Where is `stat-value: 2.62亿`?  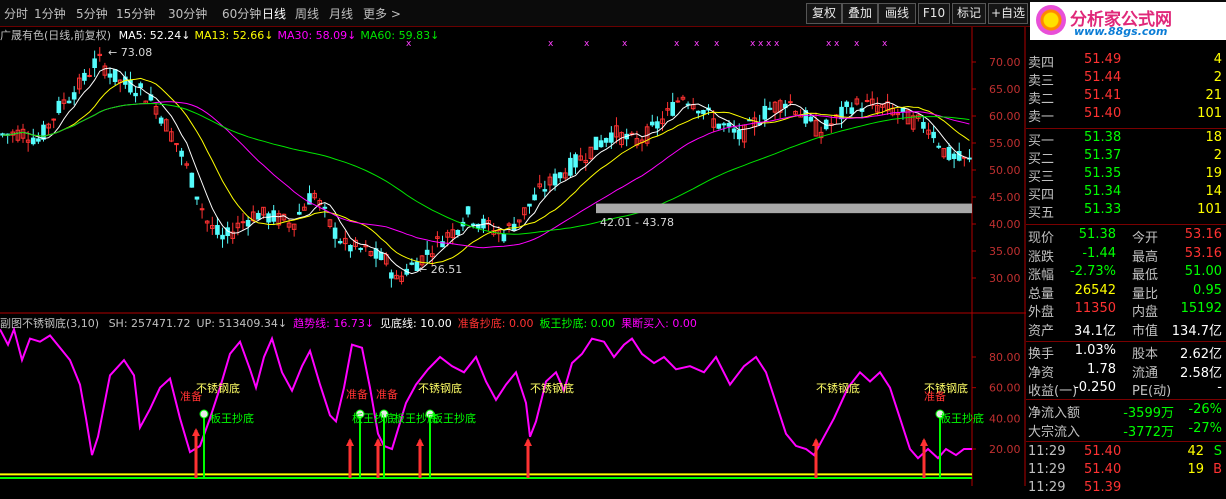
stat-value: 2.62亿 is located at coordinates (1201, 354).